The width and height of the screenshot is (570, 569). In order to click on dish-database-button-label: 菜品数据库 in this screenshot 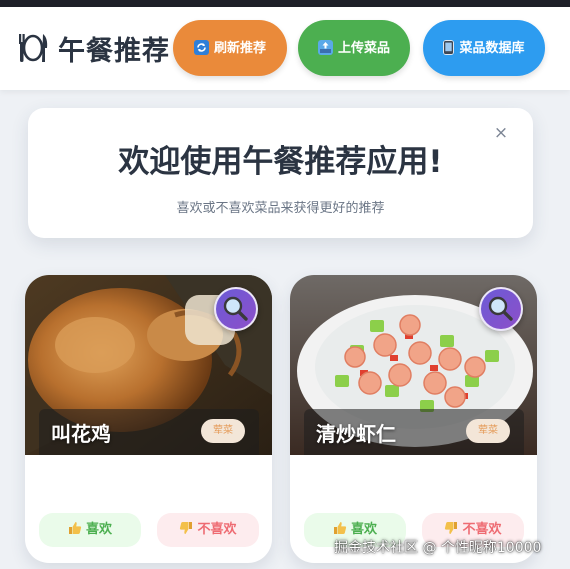, I will do `click(492, 48)`.